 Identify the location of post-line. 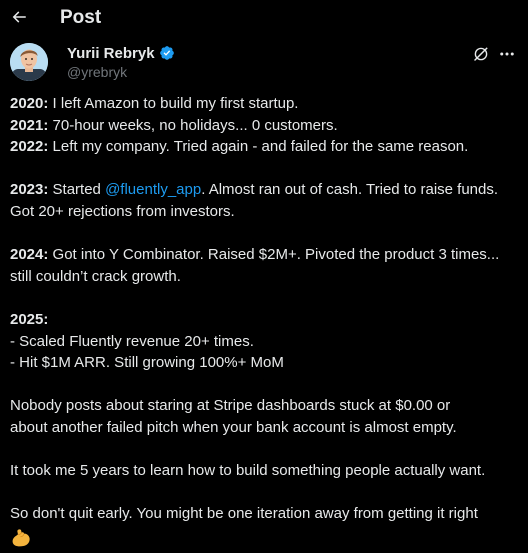
(267, 539).